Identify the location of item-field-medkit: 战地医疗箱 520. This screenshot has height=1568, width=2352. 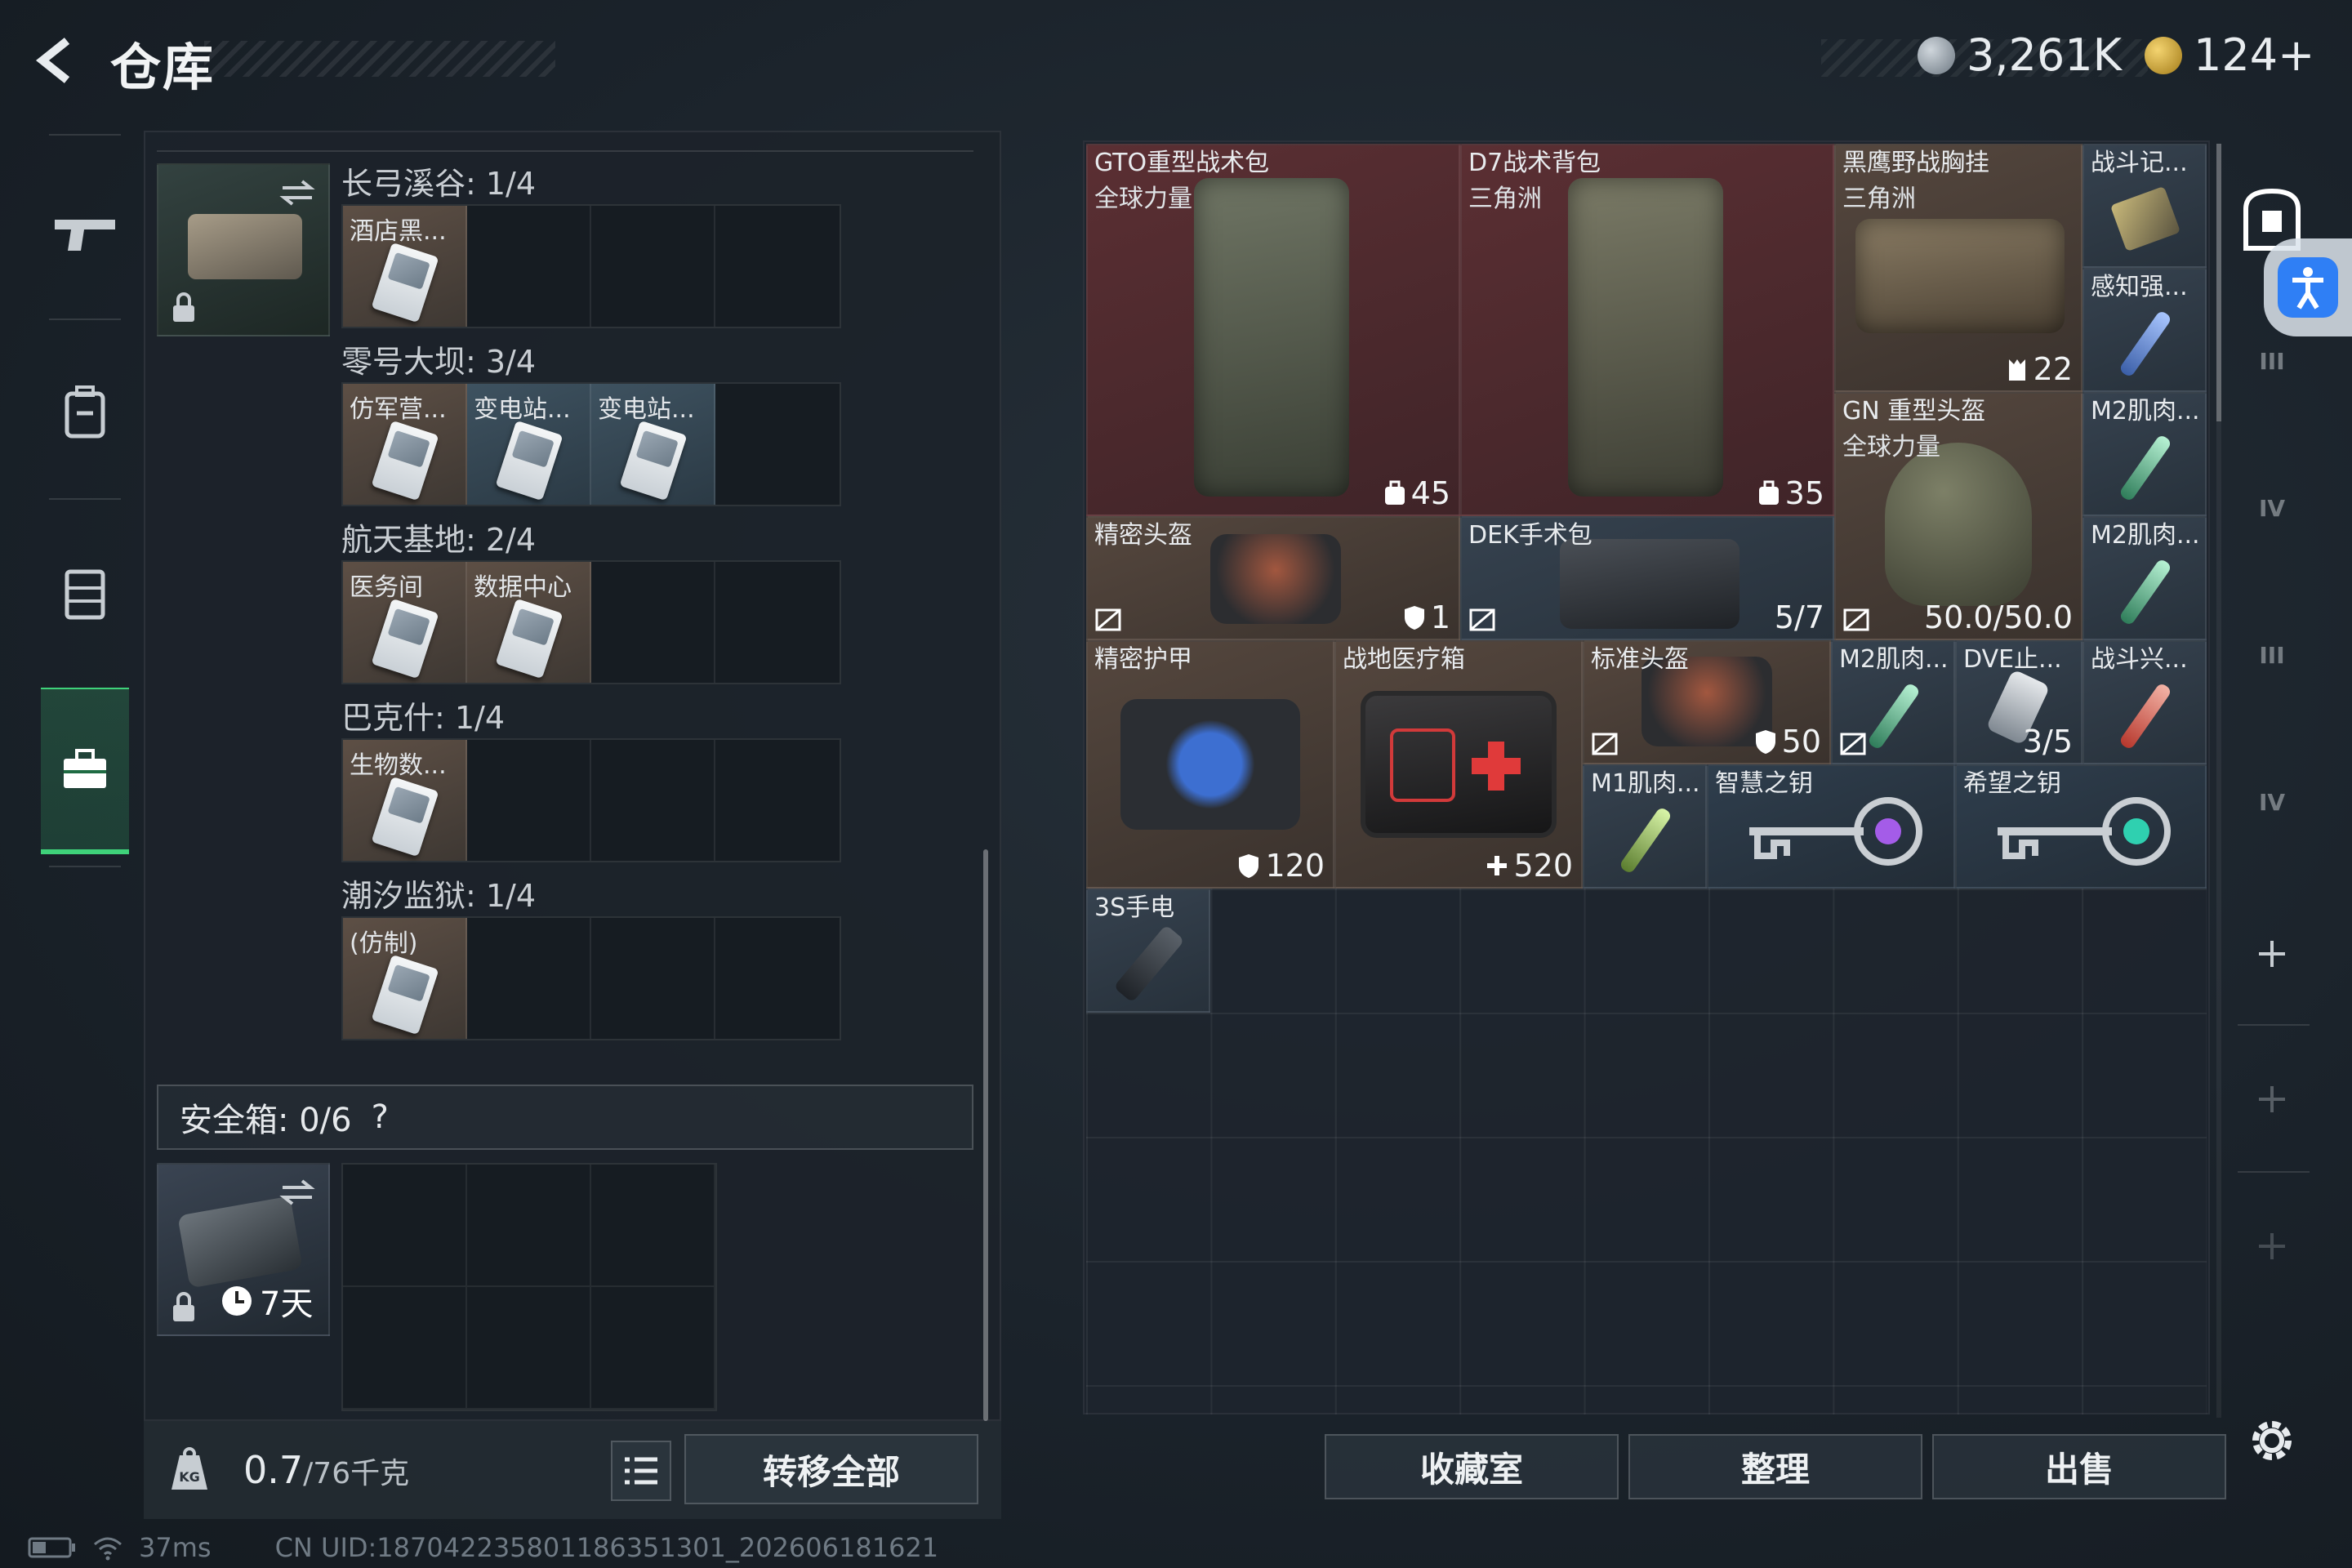
(1458, 764).